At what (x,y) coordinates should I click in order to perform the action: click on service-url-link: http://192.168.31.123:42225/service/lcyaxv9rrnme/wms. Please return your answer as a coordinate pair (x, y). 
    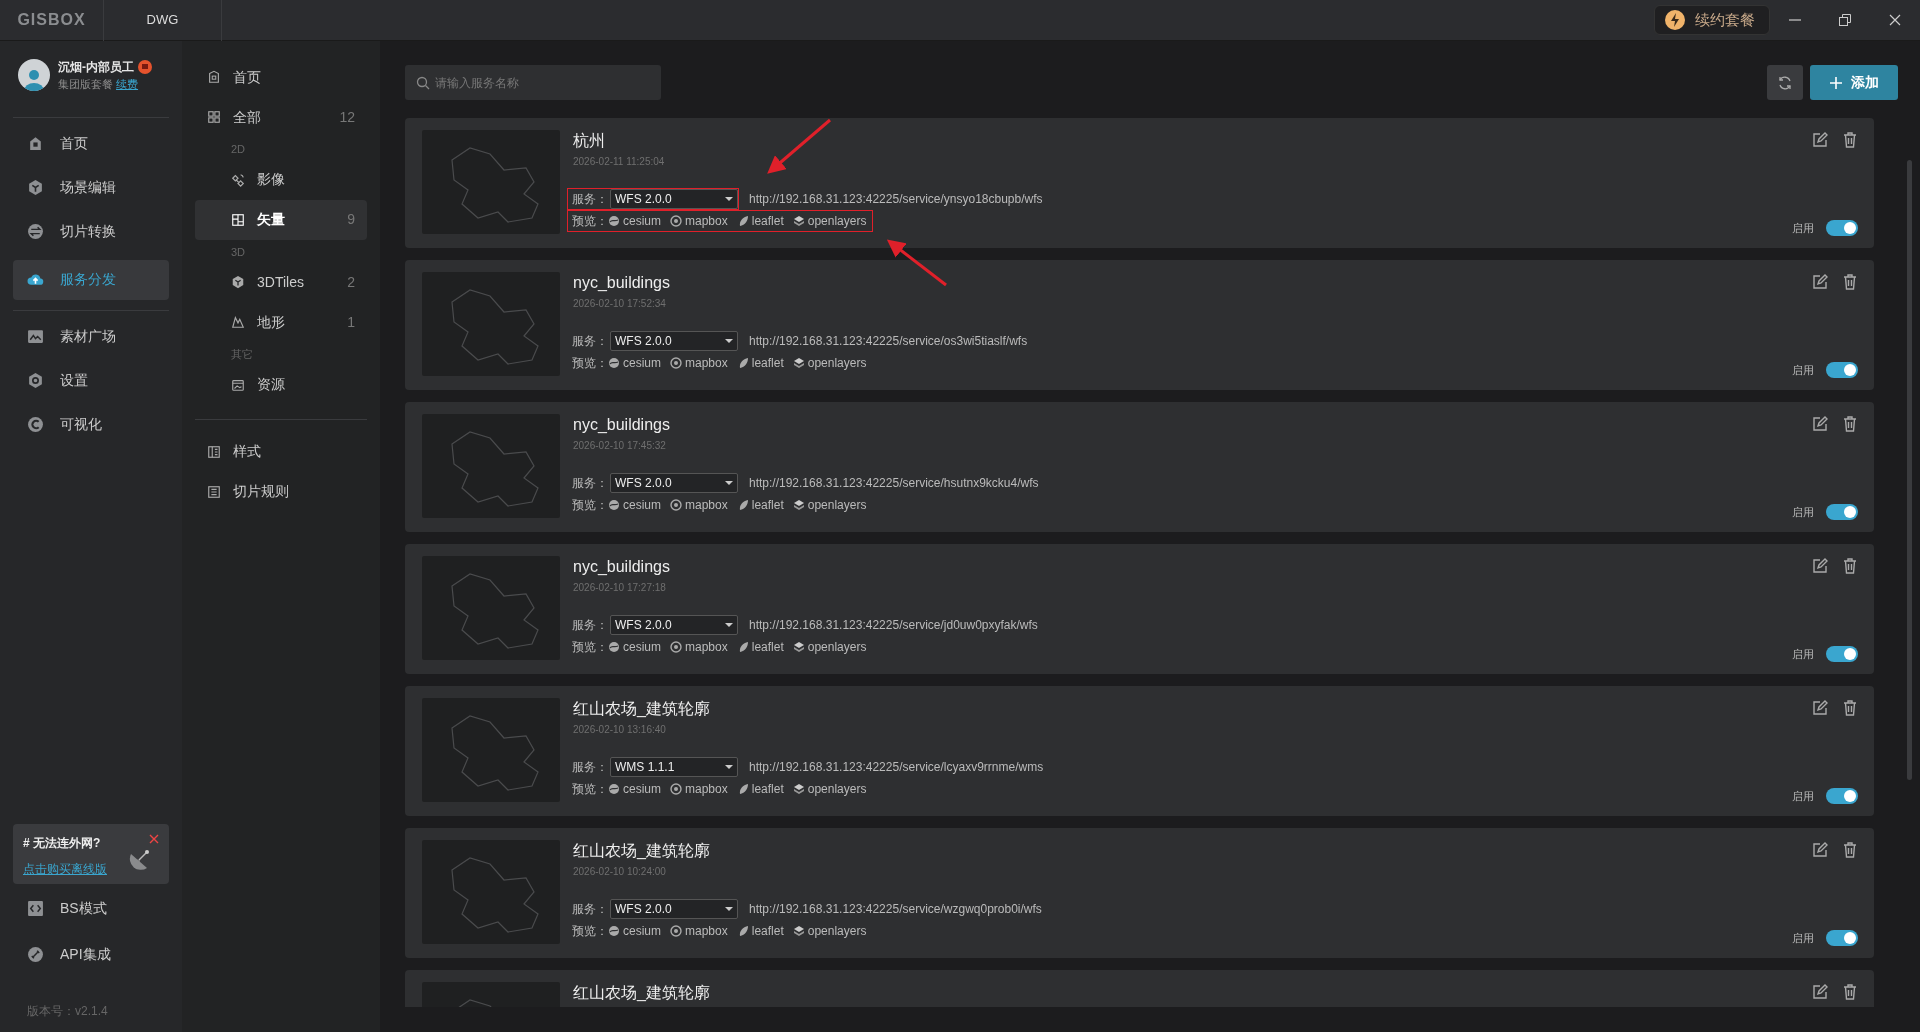
    Looking at the image, I should click on (896, 767).